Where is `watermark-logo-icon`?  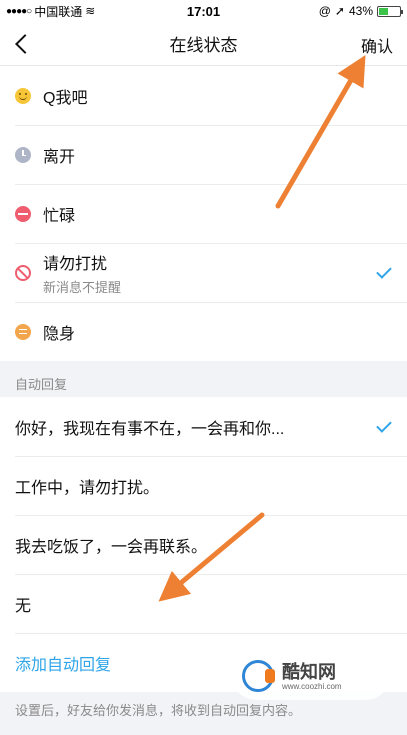 watermark-logo-icon is located at coordinates (258, 676).